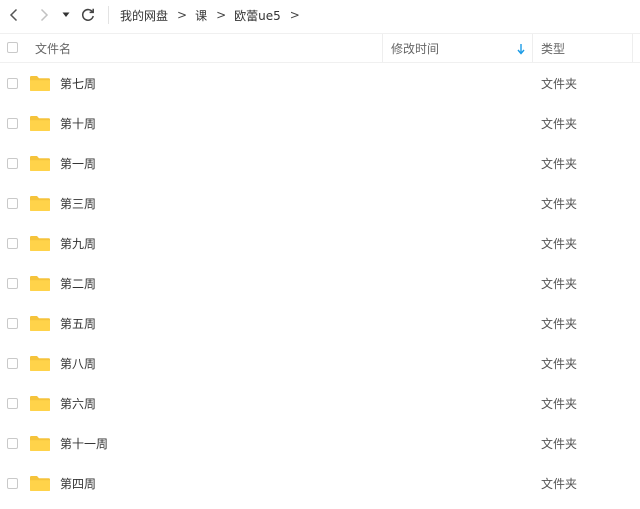 This screenshot has width=640, height=509. Describe the element at coordinates (108, 15) in the screenshot. I see `nav-divider` at that location.